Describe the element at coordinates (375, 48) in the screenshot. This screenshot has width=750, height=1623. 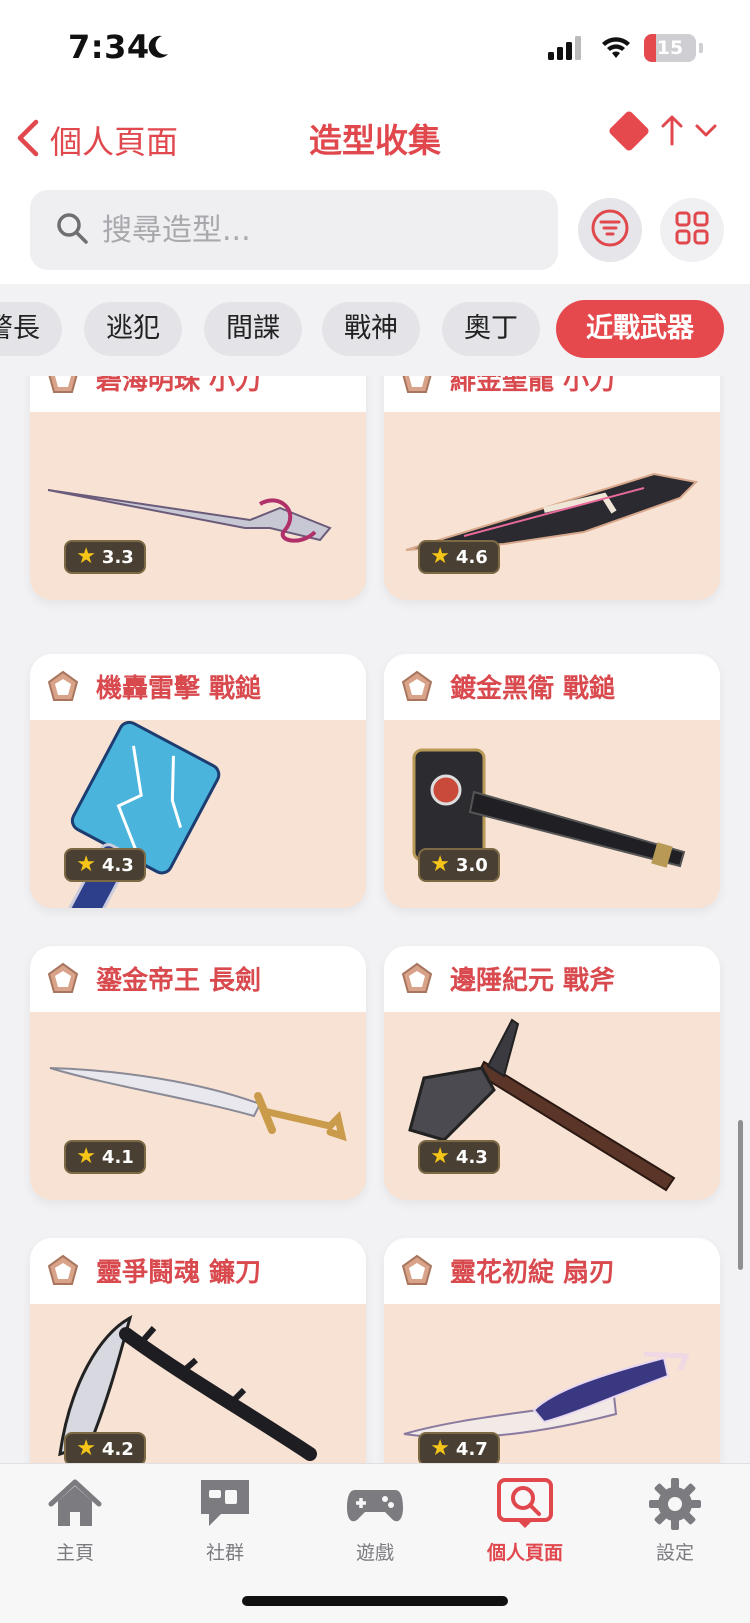
I see `status-bar: 7:34 15` at that location.